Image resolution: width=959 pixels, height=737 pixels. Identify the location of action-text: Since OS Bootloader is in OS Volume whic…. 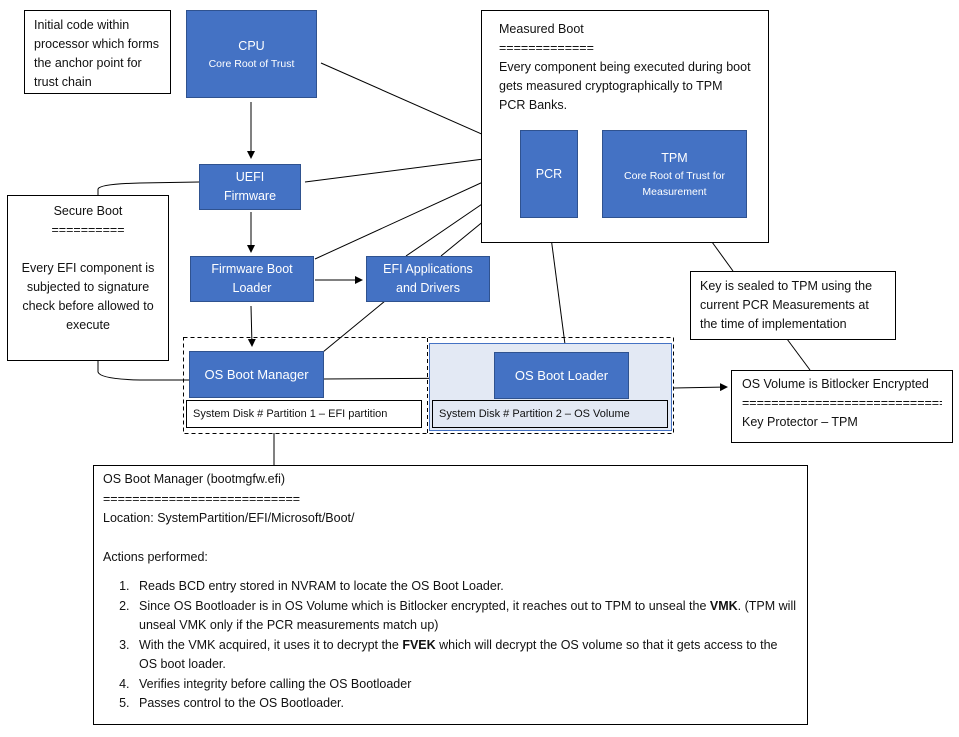
(424, 605).